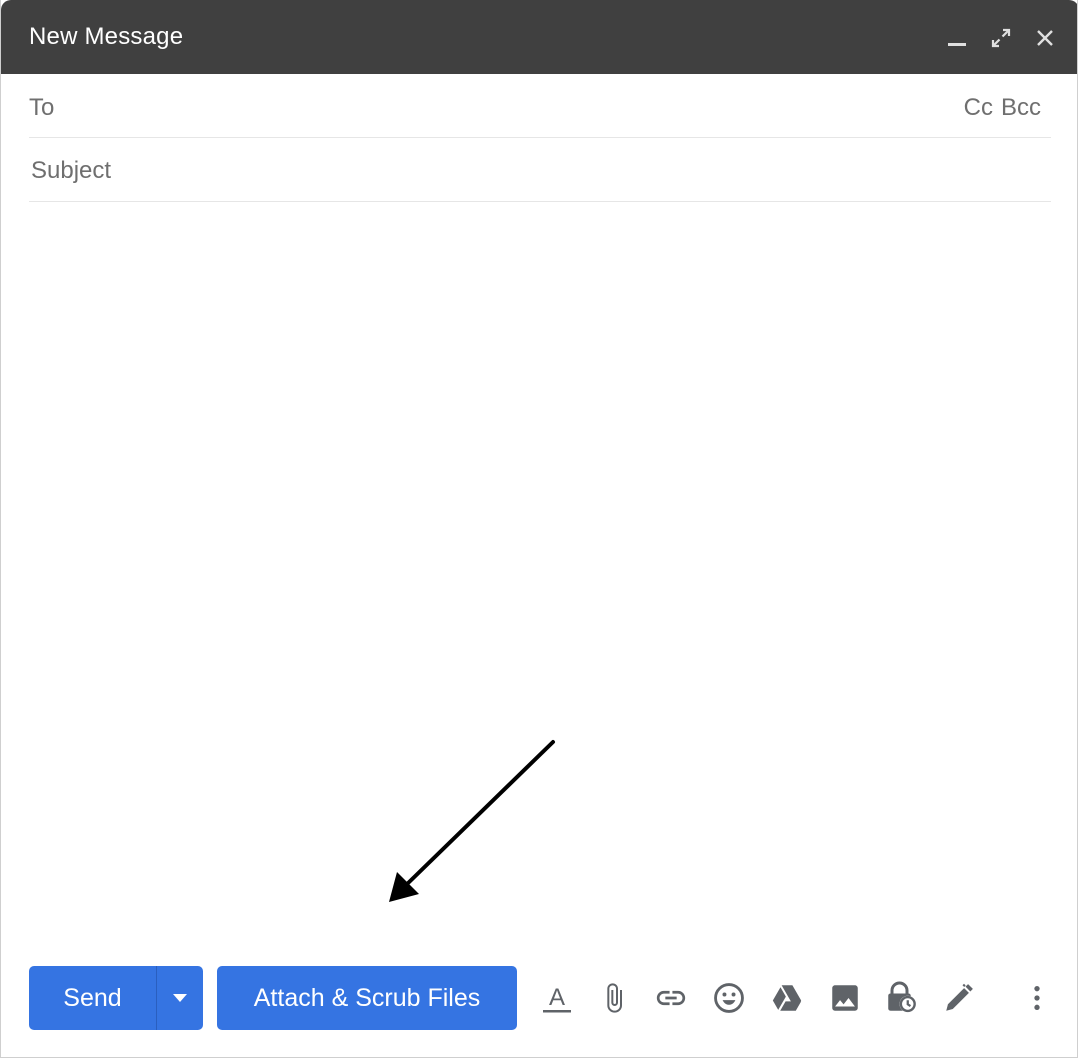  I want to click on attach-scrub-files-button: Attach & Scrub Files, so click(367, 998).